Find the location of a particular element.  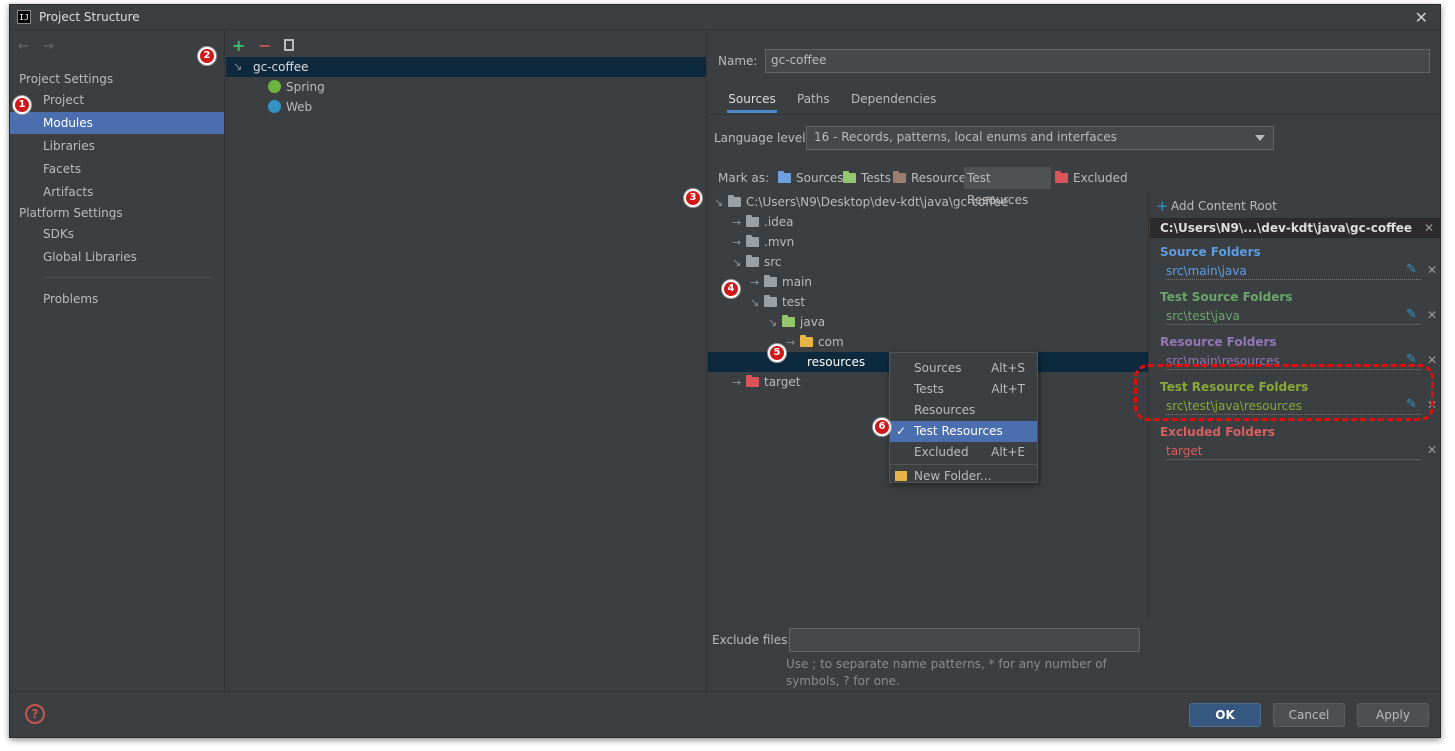

menu-item-sources: Sources Alt+S is located at coordinates (963, 368).